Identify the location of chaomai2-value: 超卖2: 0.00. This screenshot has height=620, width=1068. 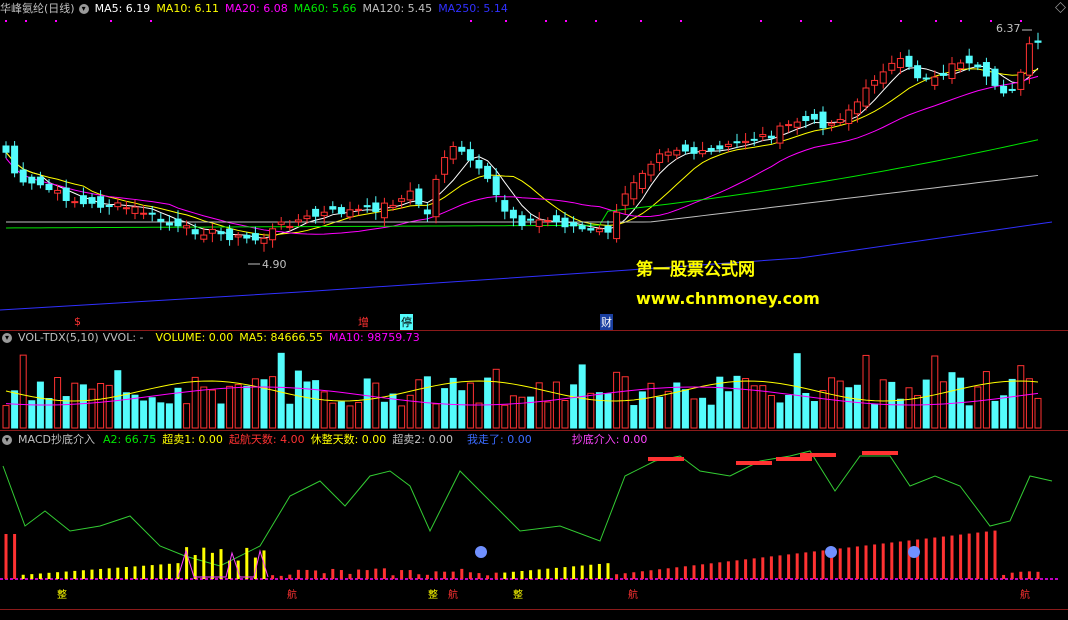
(423, 439).